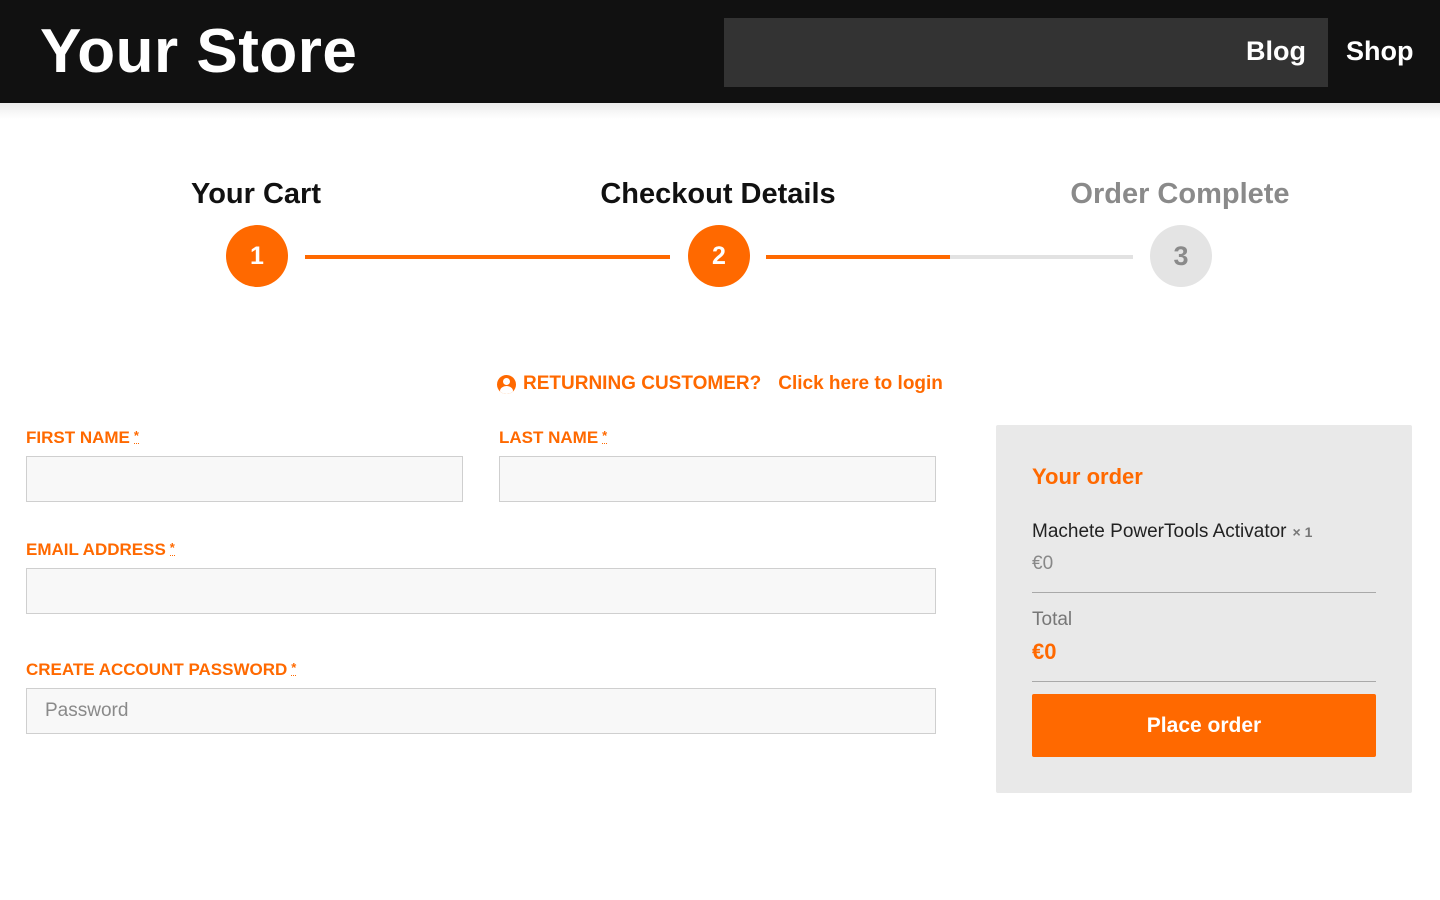 The height and width of the screenshot is (900, 1440). Describe the element at coordinates (1302, 532) in the screenshot. I see `order-item-qty: × 1` at that location.